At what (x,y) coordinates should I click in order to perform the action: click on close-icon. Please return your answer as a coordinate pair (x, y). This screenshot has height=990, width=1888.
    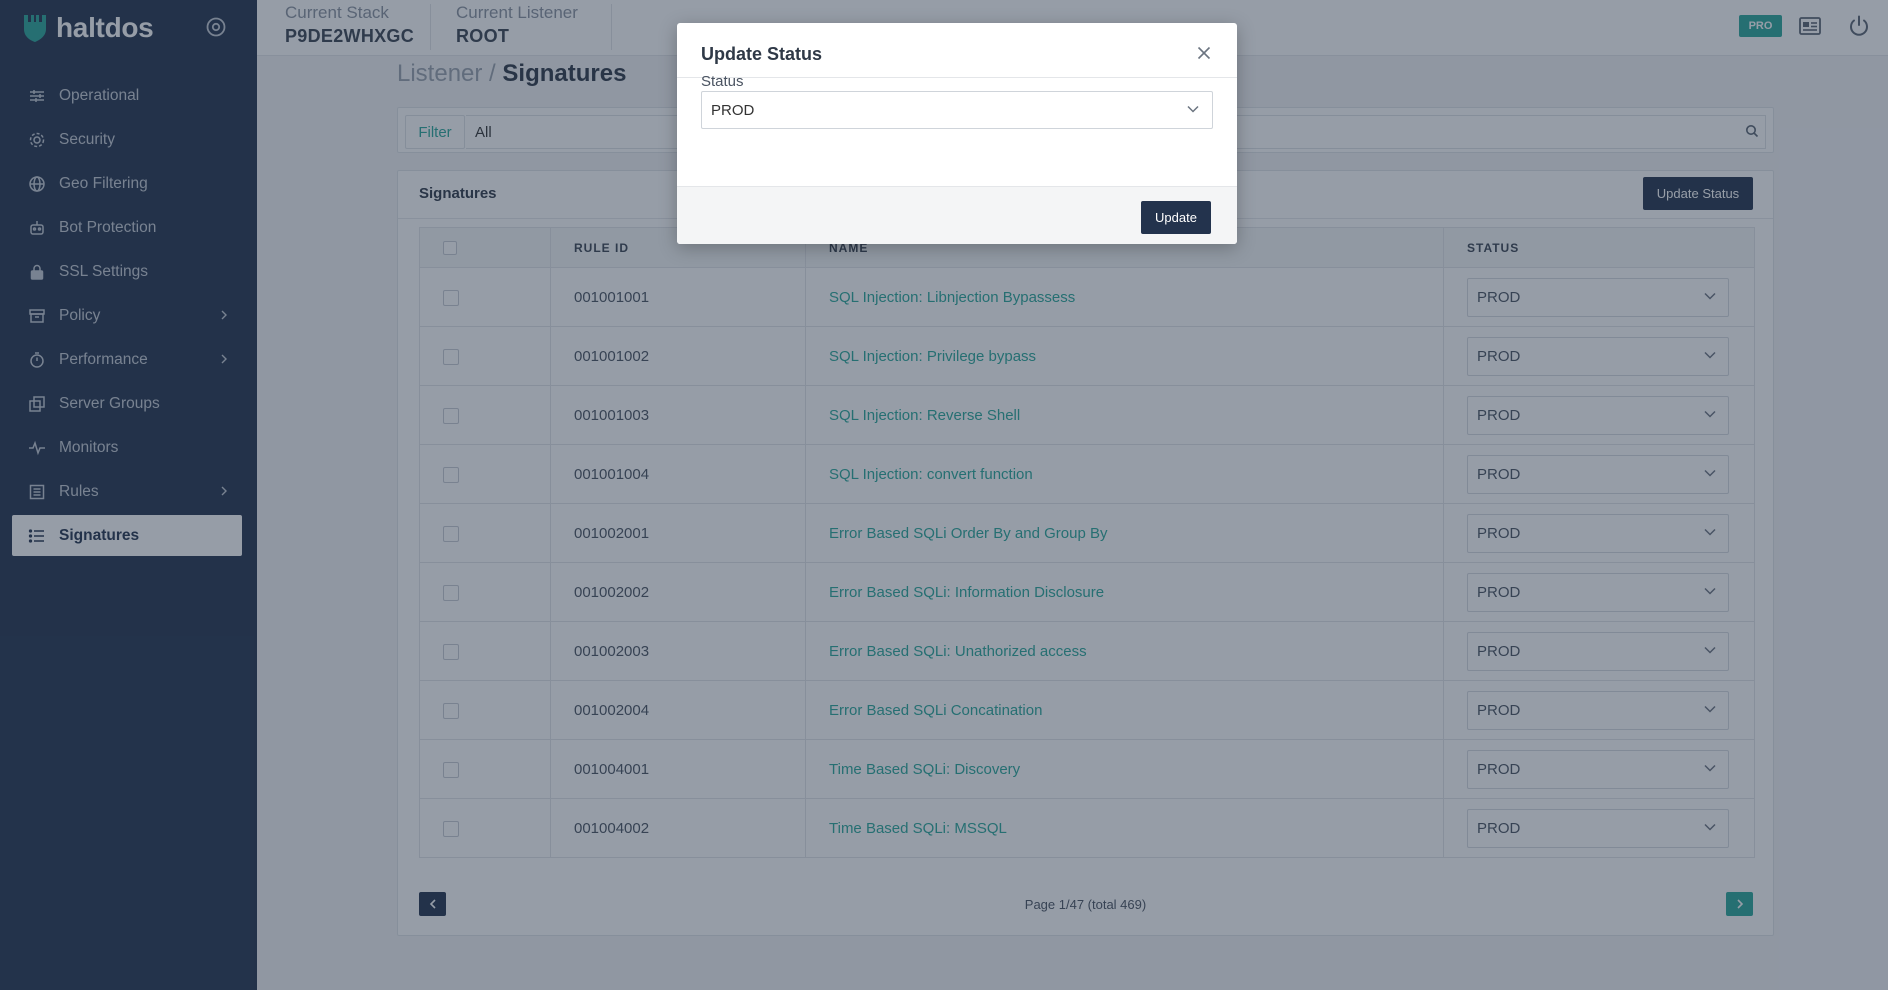
    Looking at the image, I should click on (1204, 53).